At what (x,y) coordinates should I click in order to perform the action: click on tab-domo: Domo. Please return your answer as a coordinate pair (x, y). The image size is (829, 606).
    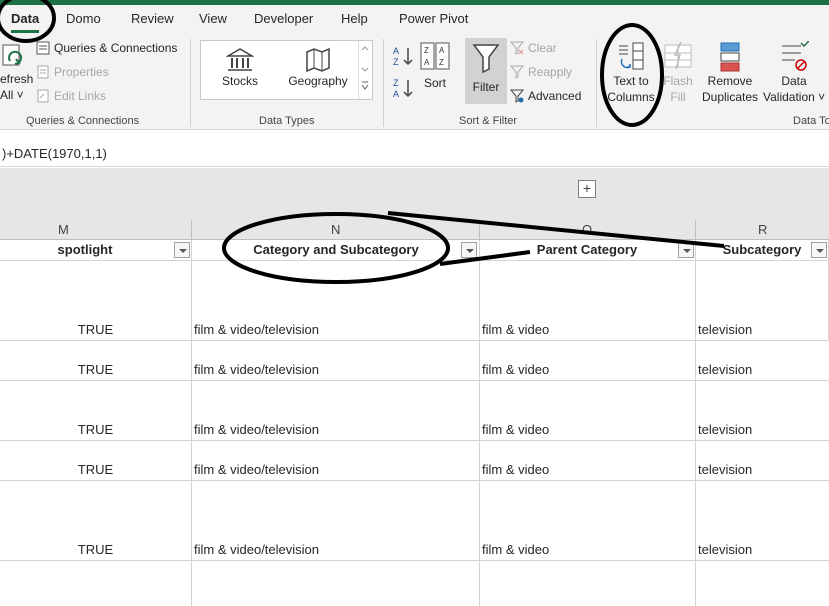
    Looking at the image, I should click on (83, 18).